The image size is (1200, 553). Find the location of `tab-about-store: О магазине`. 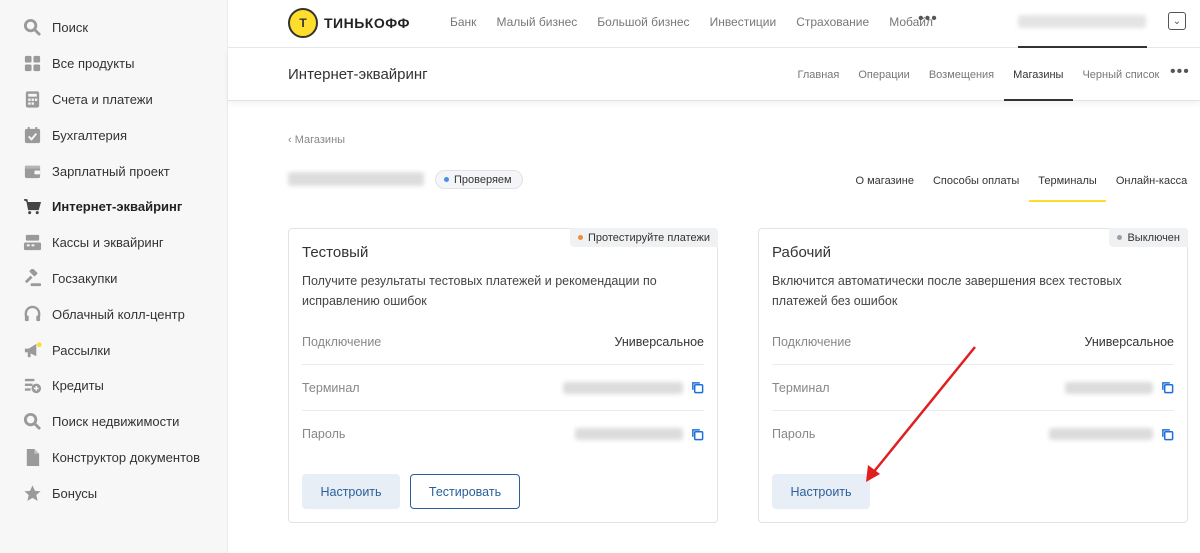

tab-about-store: О магазине is located at coordinates (884, 181).